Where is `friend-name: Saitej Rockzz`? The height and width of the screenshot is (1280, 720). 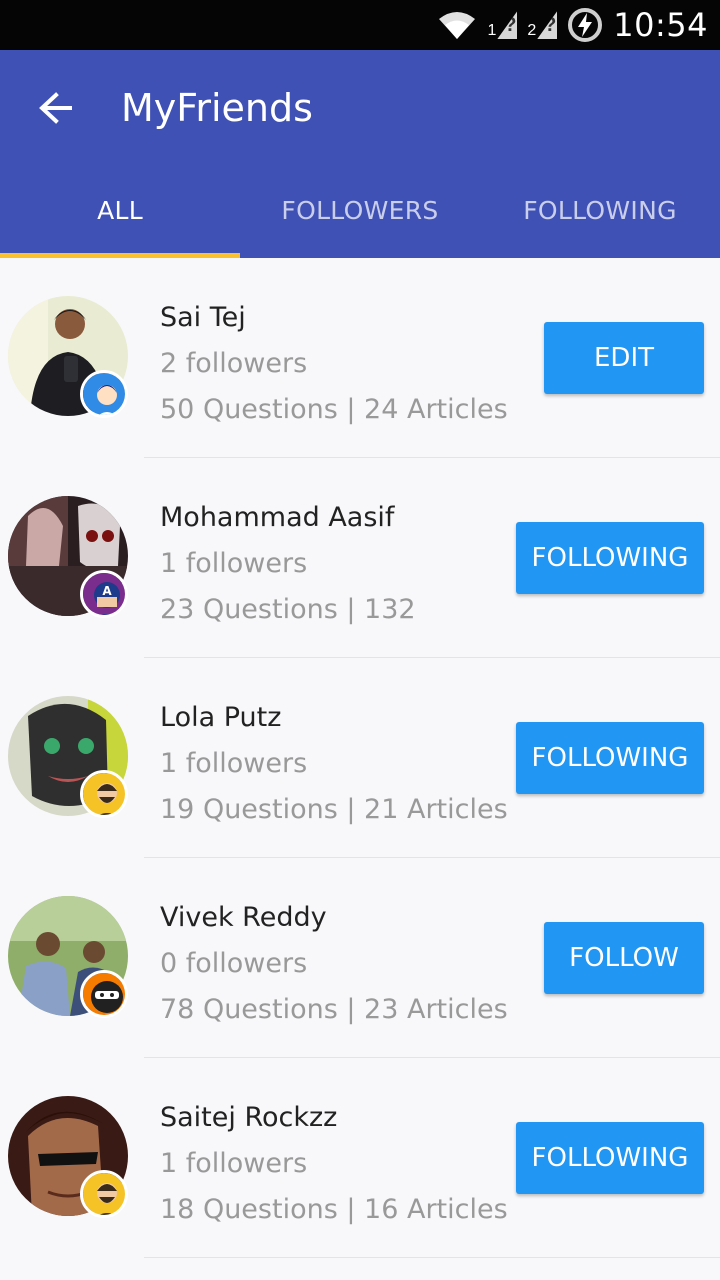
friend-name: Saitej Rockzz is located at coordinates (249, 1117).